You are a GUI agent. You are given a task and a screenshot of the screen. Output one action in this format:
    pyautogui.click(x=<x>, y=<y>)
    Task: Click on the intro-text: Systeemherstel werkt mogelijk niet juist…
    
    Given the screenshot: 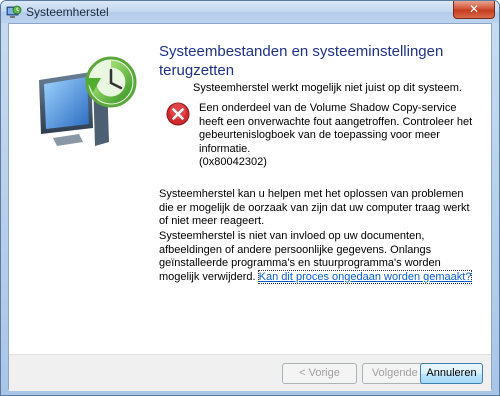 What is the action you would take?
    pyautogui.click(x=327, y=88)
    